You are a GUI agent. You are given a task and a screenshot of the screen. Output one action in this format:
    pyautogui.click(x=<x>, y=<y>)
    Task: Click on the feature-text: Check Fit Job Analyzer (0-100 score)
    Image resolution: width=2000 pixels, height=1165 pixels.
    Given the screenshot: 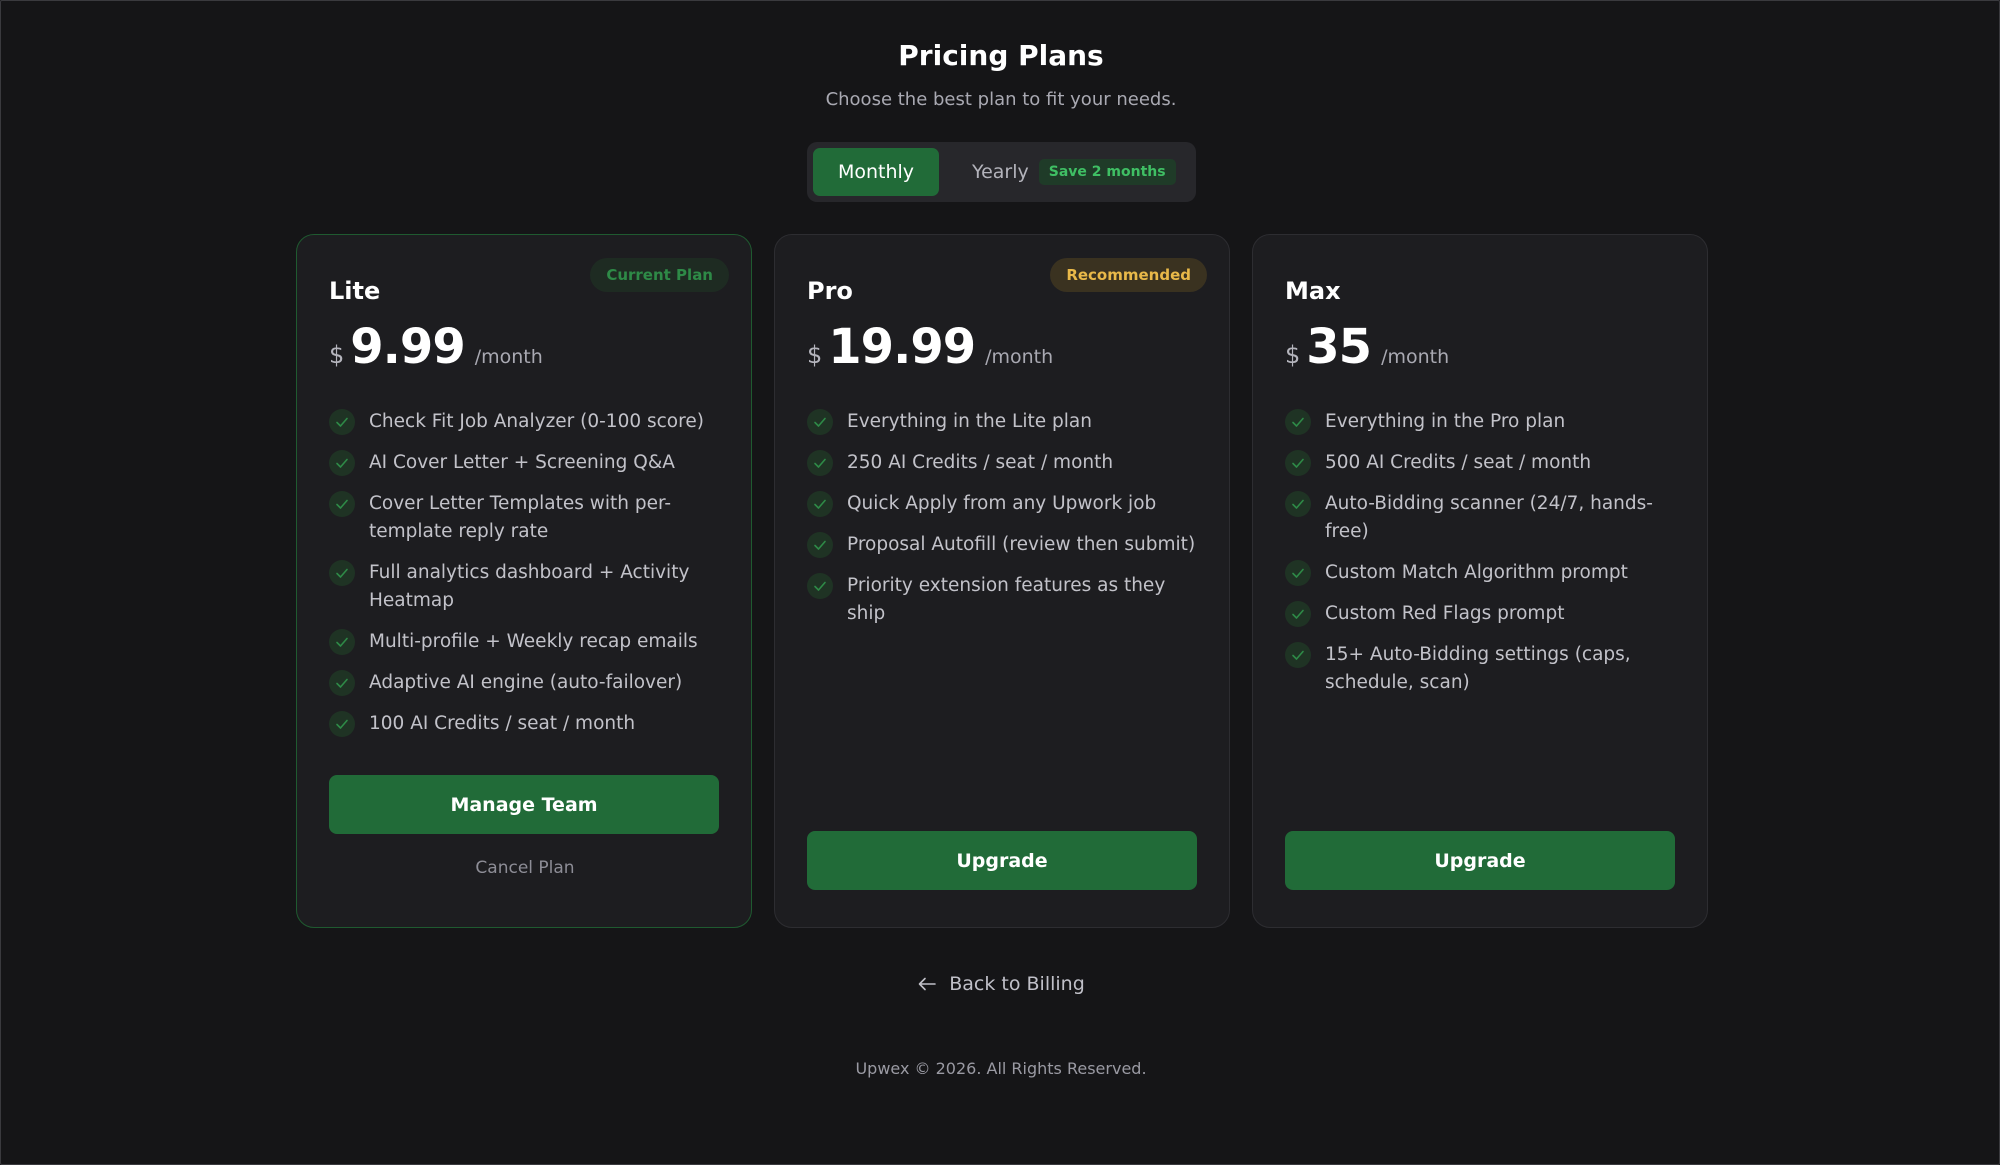 What is the action you would take?
    pyautogui.click(x=536, y=421)
    